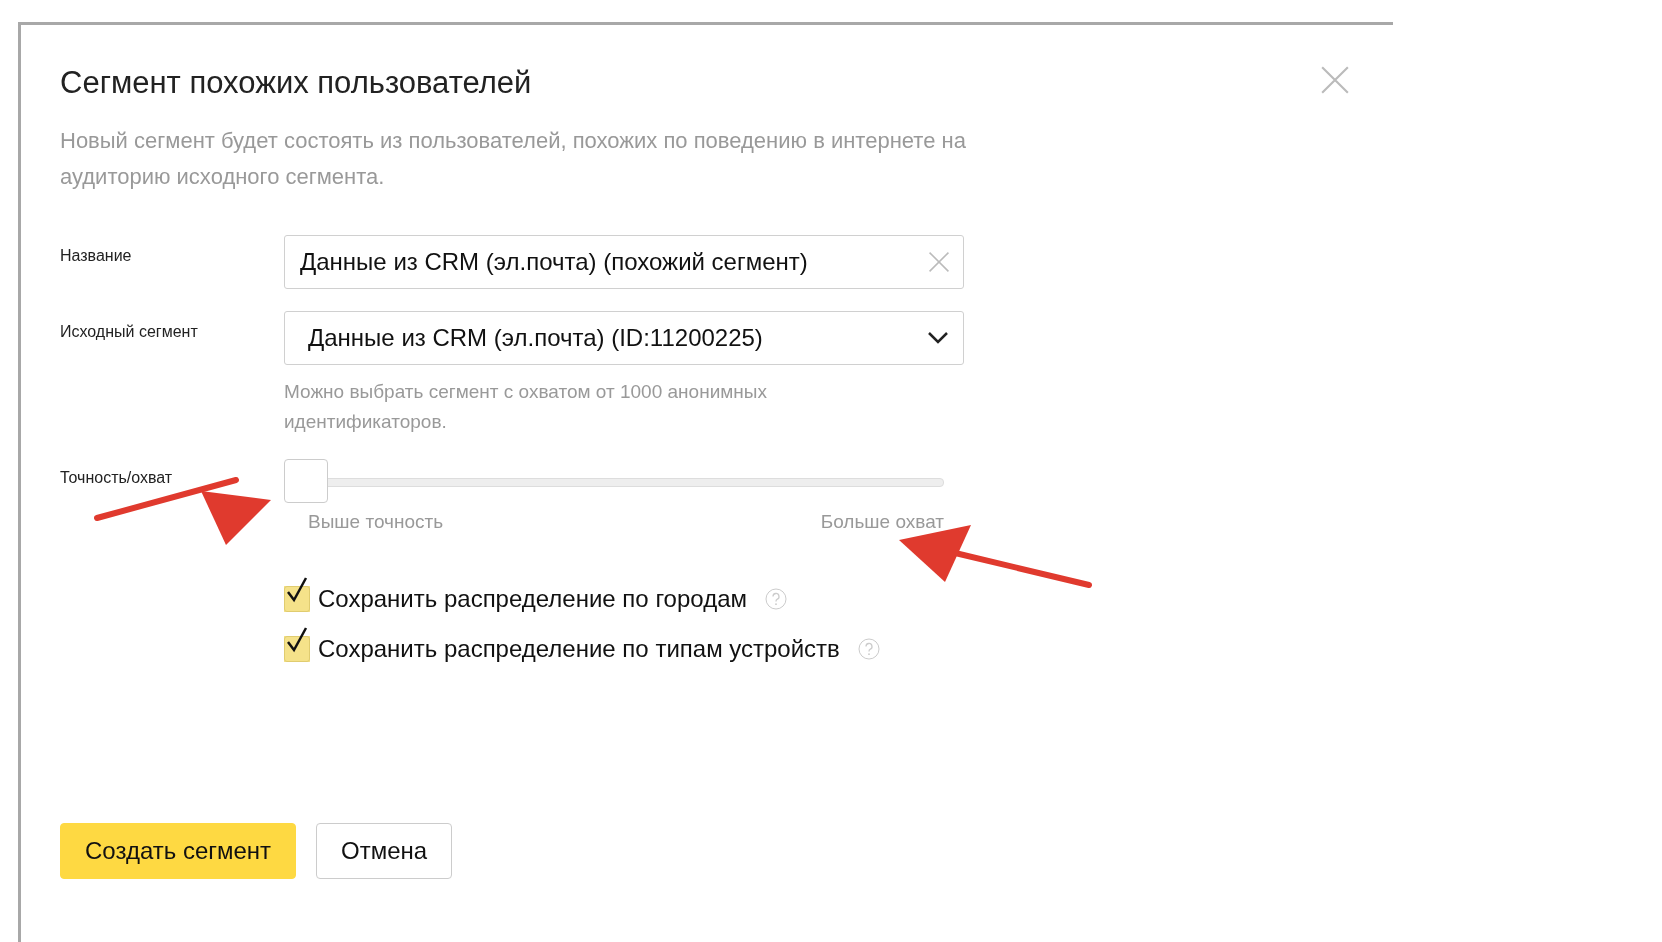 Image resolution: width=1662 pixels, height=942 pixels. What do you see at coordinates (96, 255) in the screenshot?
I see `field-label: Название` at bounding box center [96, 255].